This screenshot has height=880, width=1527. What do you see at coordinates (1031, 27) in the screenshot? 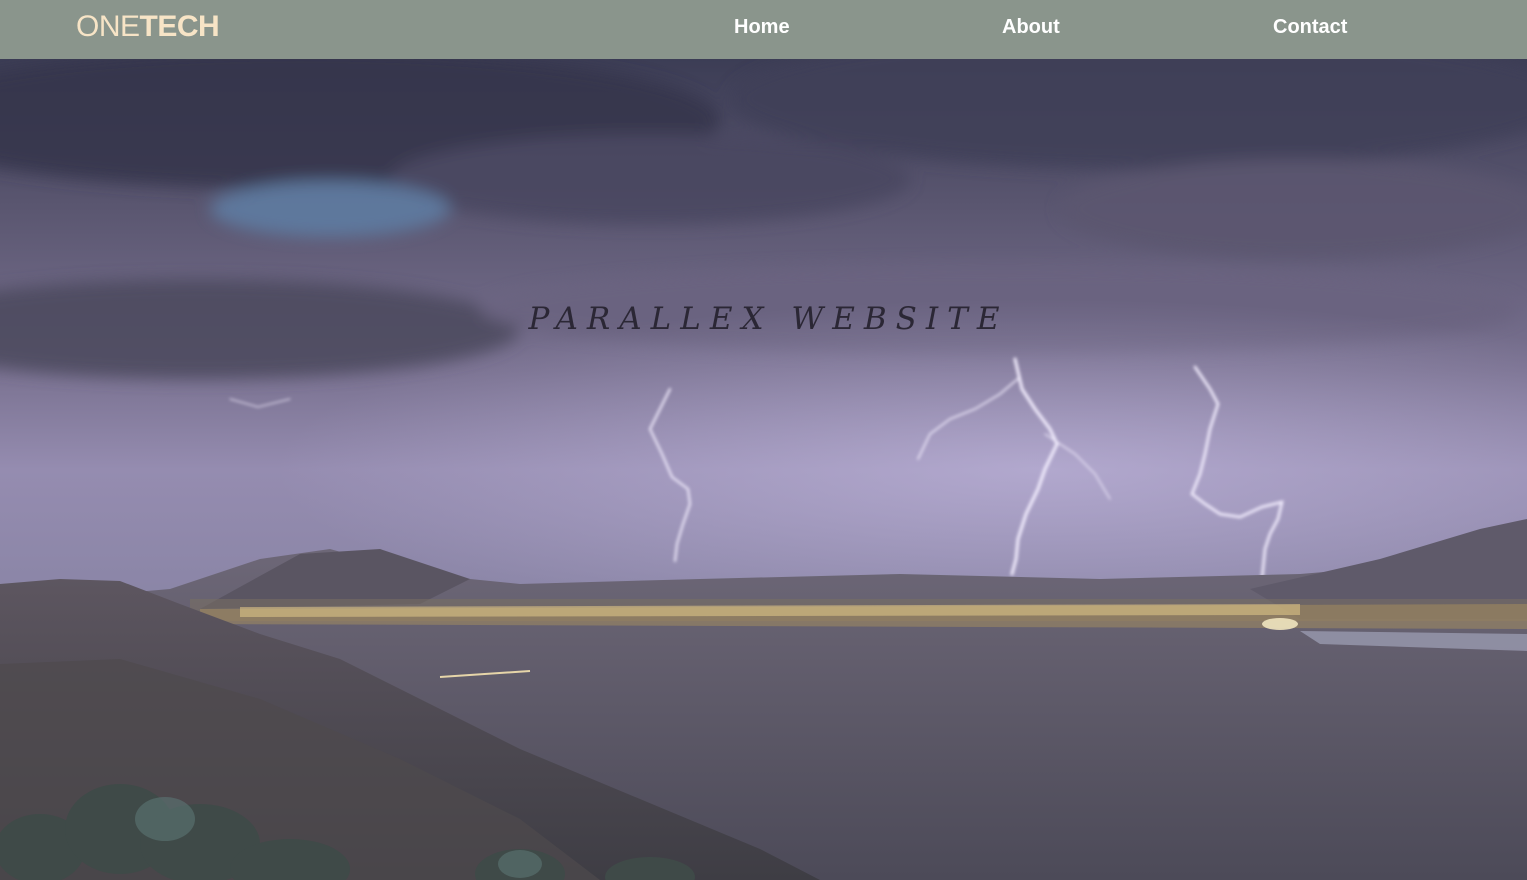
I see `nav-link-about: About` at bounding box center [1031, 27].